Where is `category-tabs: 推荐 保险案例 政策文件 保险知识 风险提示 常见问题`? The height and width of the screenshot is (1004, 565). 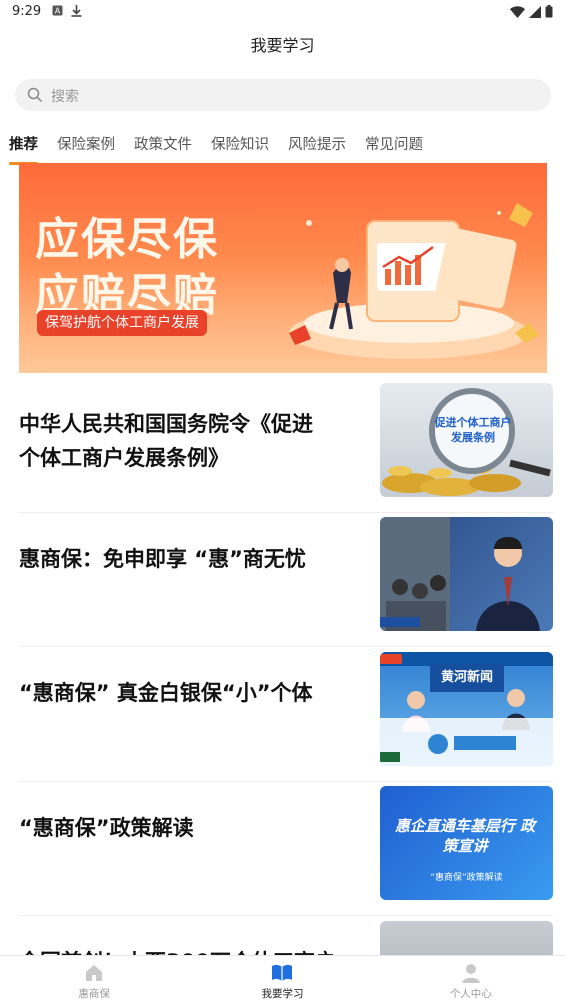 category-tabs: 推荐 保险案例 政策文件 保险知识 风险提示 常见问题 is located at coordinates (225, 149).